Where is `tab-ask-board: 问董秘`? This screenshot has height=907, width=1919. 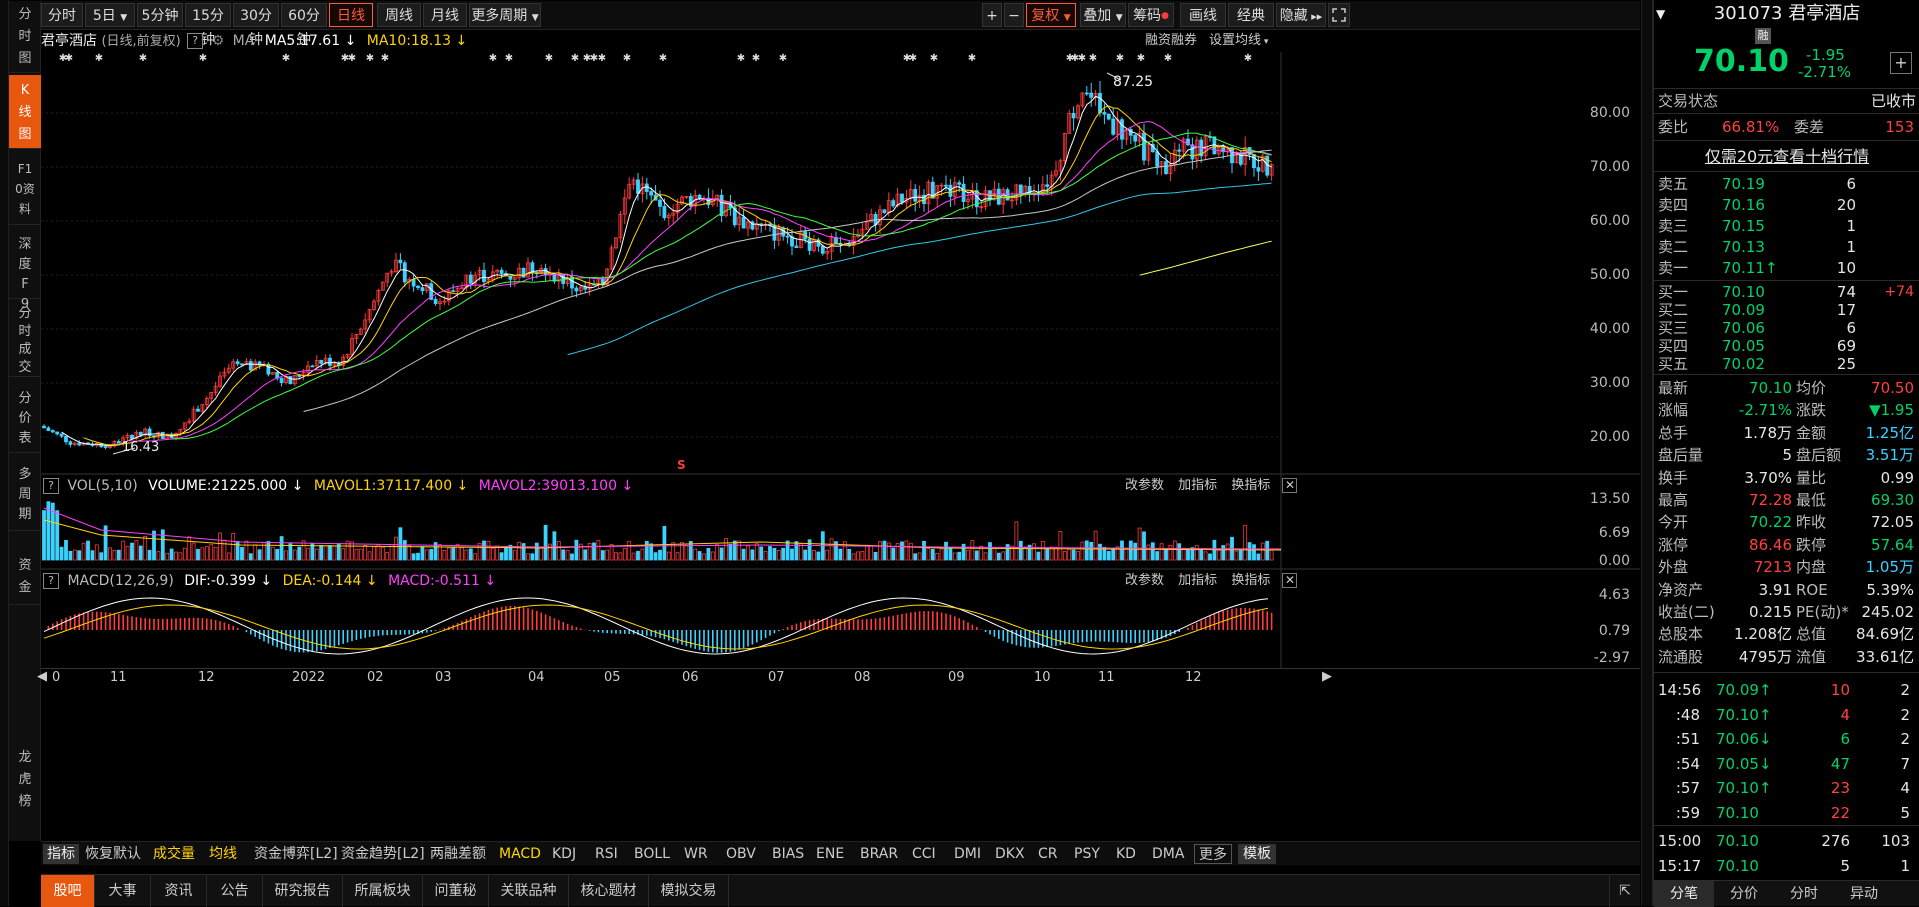
tab-ask-board: 问董秘 is located at coordinates (456, 891).